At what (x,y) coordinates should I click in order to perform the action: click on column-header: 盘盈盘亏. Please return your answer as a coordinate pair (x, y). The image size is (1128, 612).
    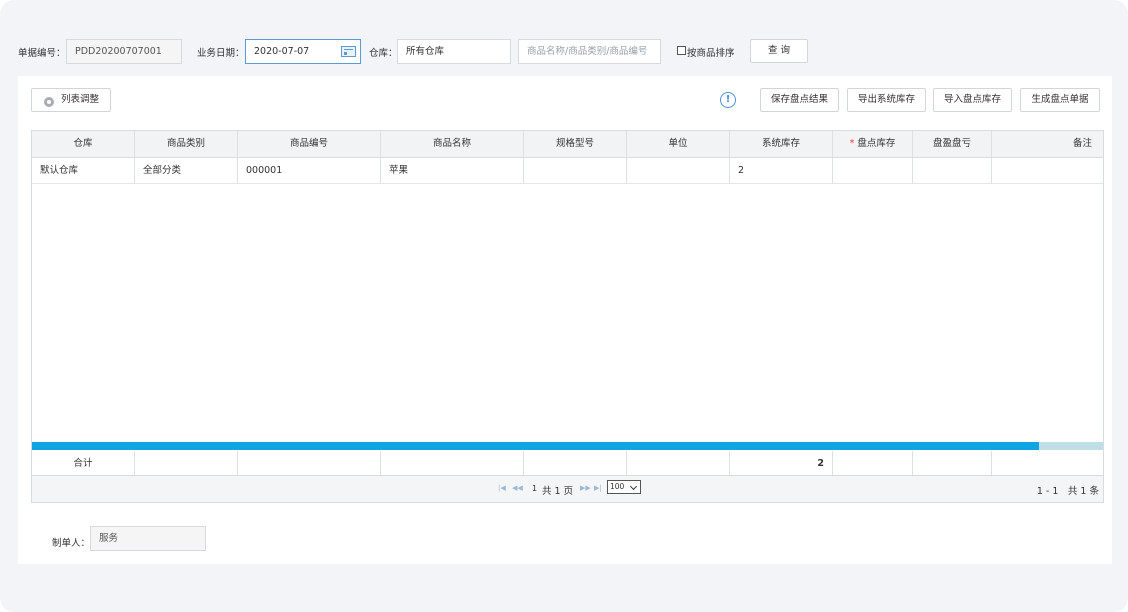
    Looking at the image, I should click on (952, 144).